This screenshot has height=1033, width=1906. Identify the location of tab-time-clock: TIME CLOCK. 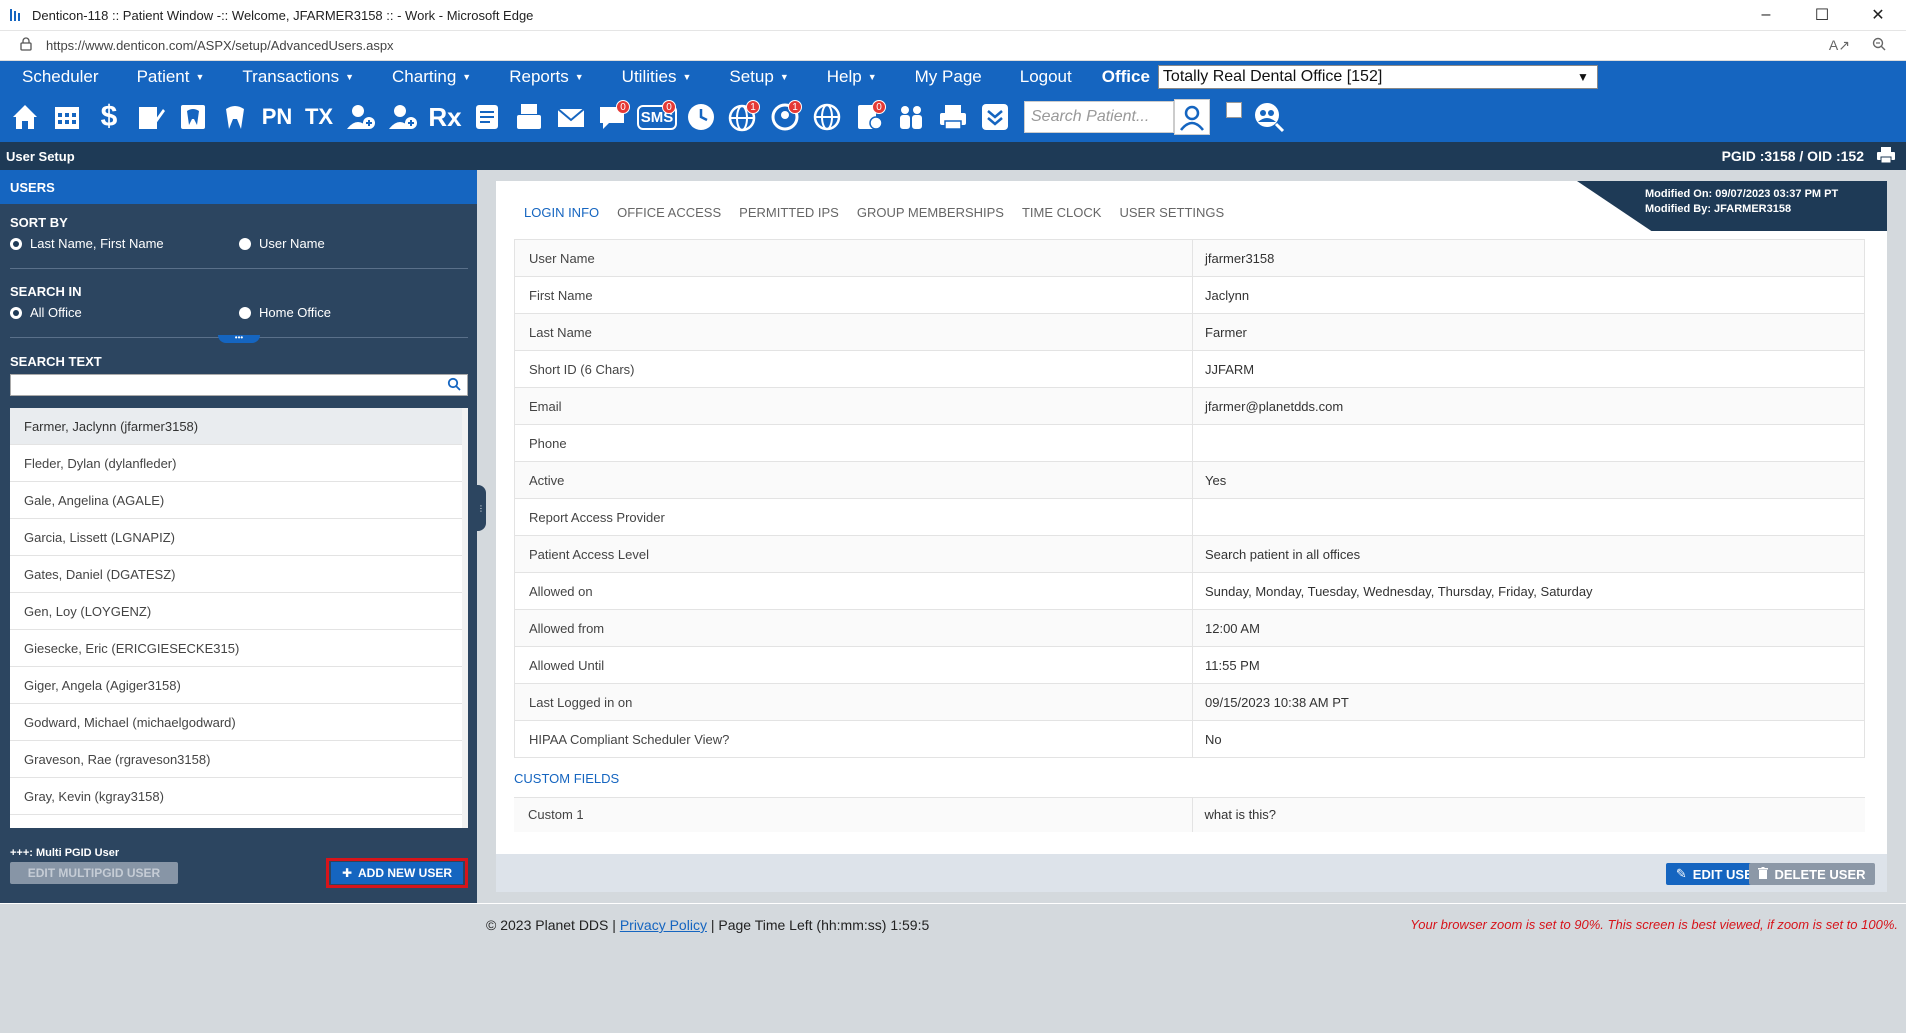
(1061, 212).